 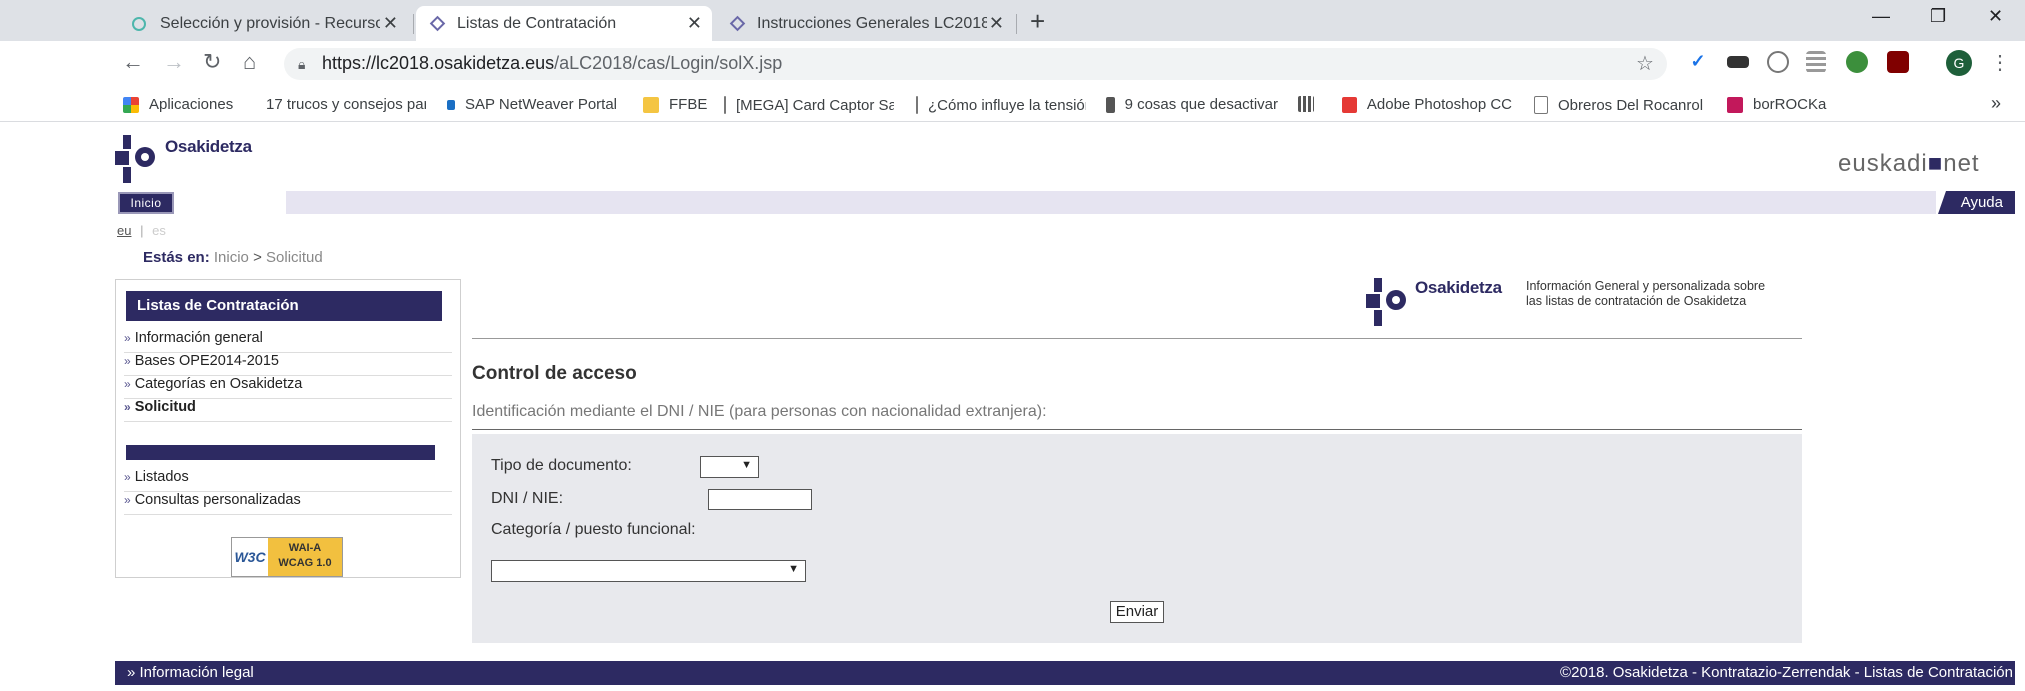 What do you see at coordinates (1645, 63) in the screenshot?
I see `bookmark-star-icon: ☆` at bounding box center [1645, 63].